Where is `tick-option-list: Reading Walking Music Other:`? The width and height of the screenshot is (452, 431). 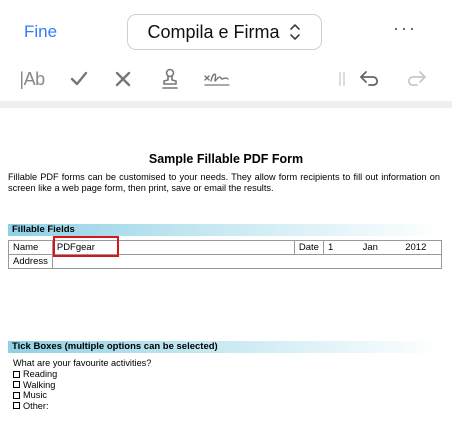
tick-option-list: Reading Walking Music Other: is located at coordinates (35, 390).